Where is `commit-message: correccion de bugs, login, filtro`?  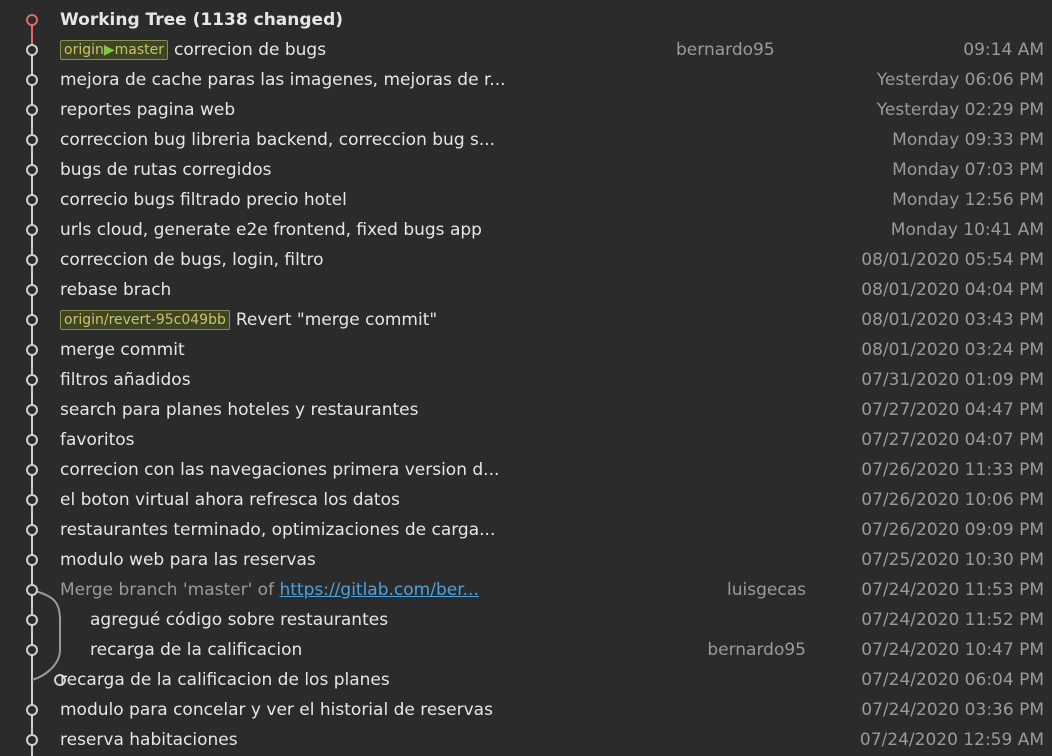 commit-message: correccion de bugs, login, filtro is located at coordinates (192, 260).